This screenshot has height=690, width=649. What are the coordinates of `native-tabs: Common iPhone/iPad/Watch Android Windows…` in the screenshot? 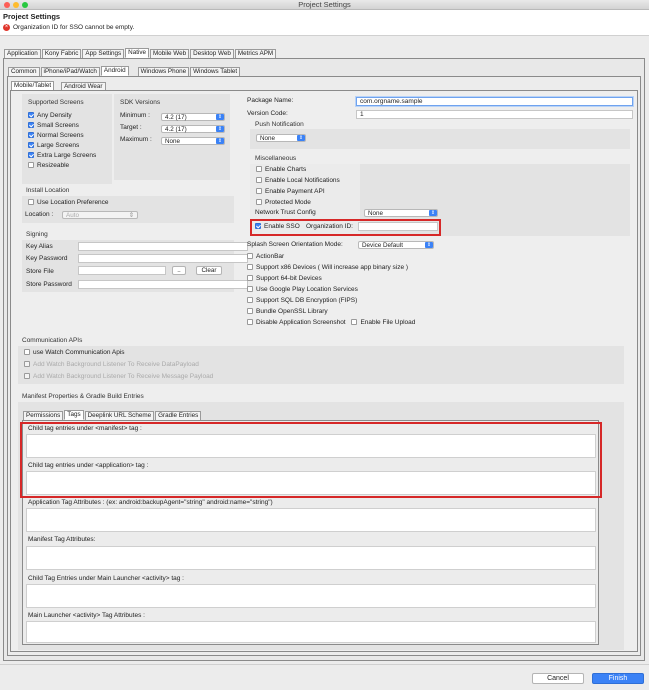 It's located at (124, 71).